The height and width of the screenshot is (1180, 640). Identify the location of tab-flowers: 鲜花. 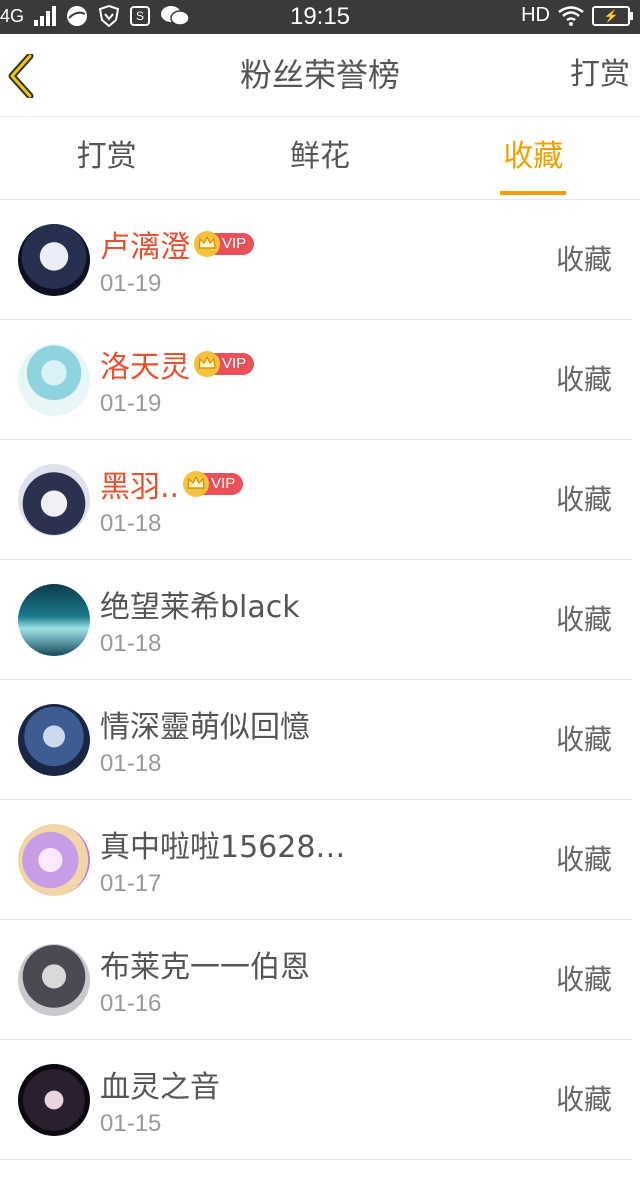
(319, 158).